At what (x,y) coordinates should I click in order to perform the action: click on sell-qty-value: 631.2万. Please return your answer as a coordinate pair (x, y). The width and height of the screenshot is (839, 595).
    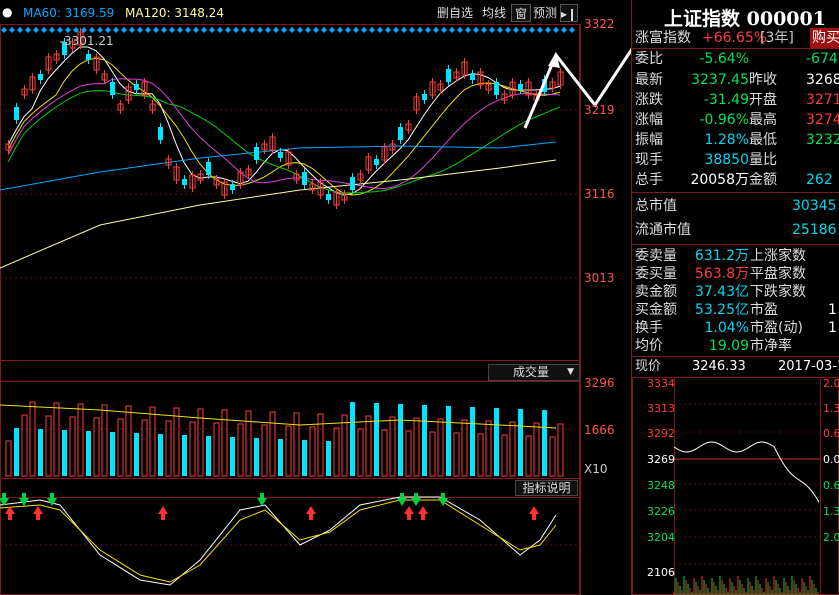
    Looking at the image, I should click on (721, 256).